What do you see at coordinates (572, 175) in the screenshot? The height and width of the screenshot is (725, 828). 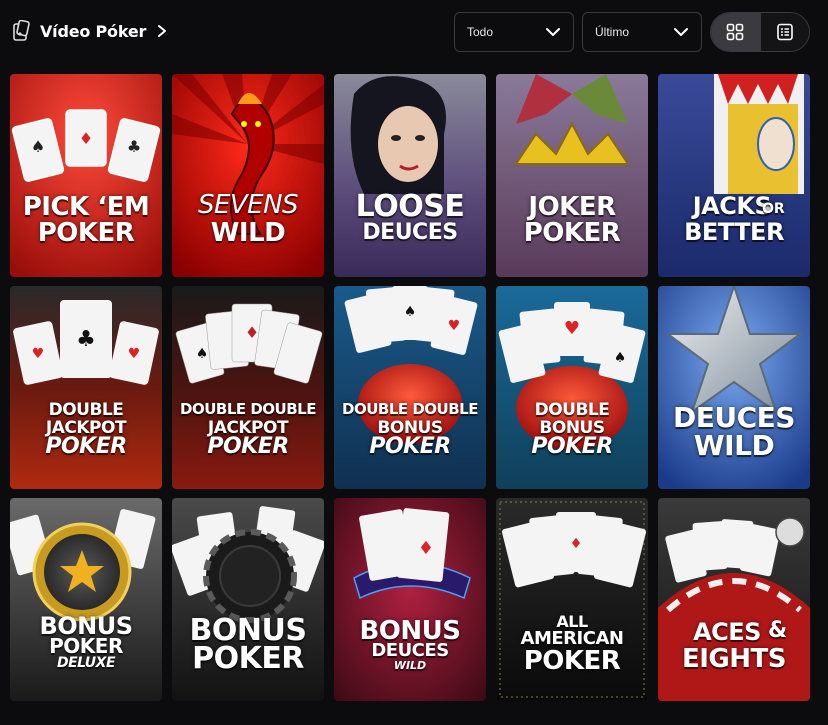 I see `game-tile-joker-poker: JOKER POKER` at bounding box center [572, 175].